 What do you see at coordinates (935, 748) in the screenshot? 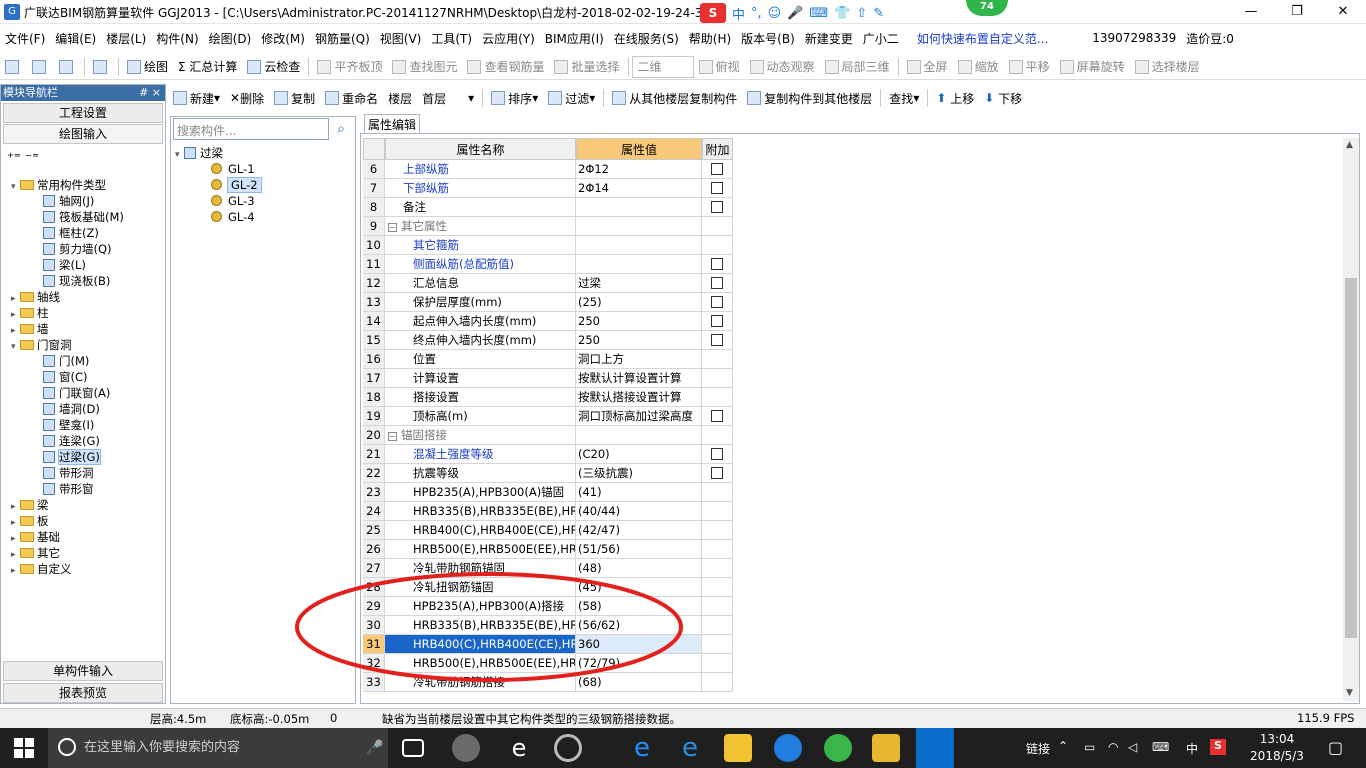
I see `active-app-icon` at bounding box center [935, 748].